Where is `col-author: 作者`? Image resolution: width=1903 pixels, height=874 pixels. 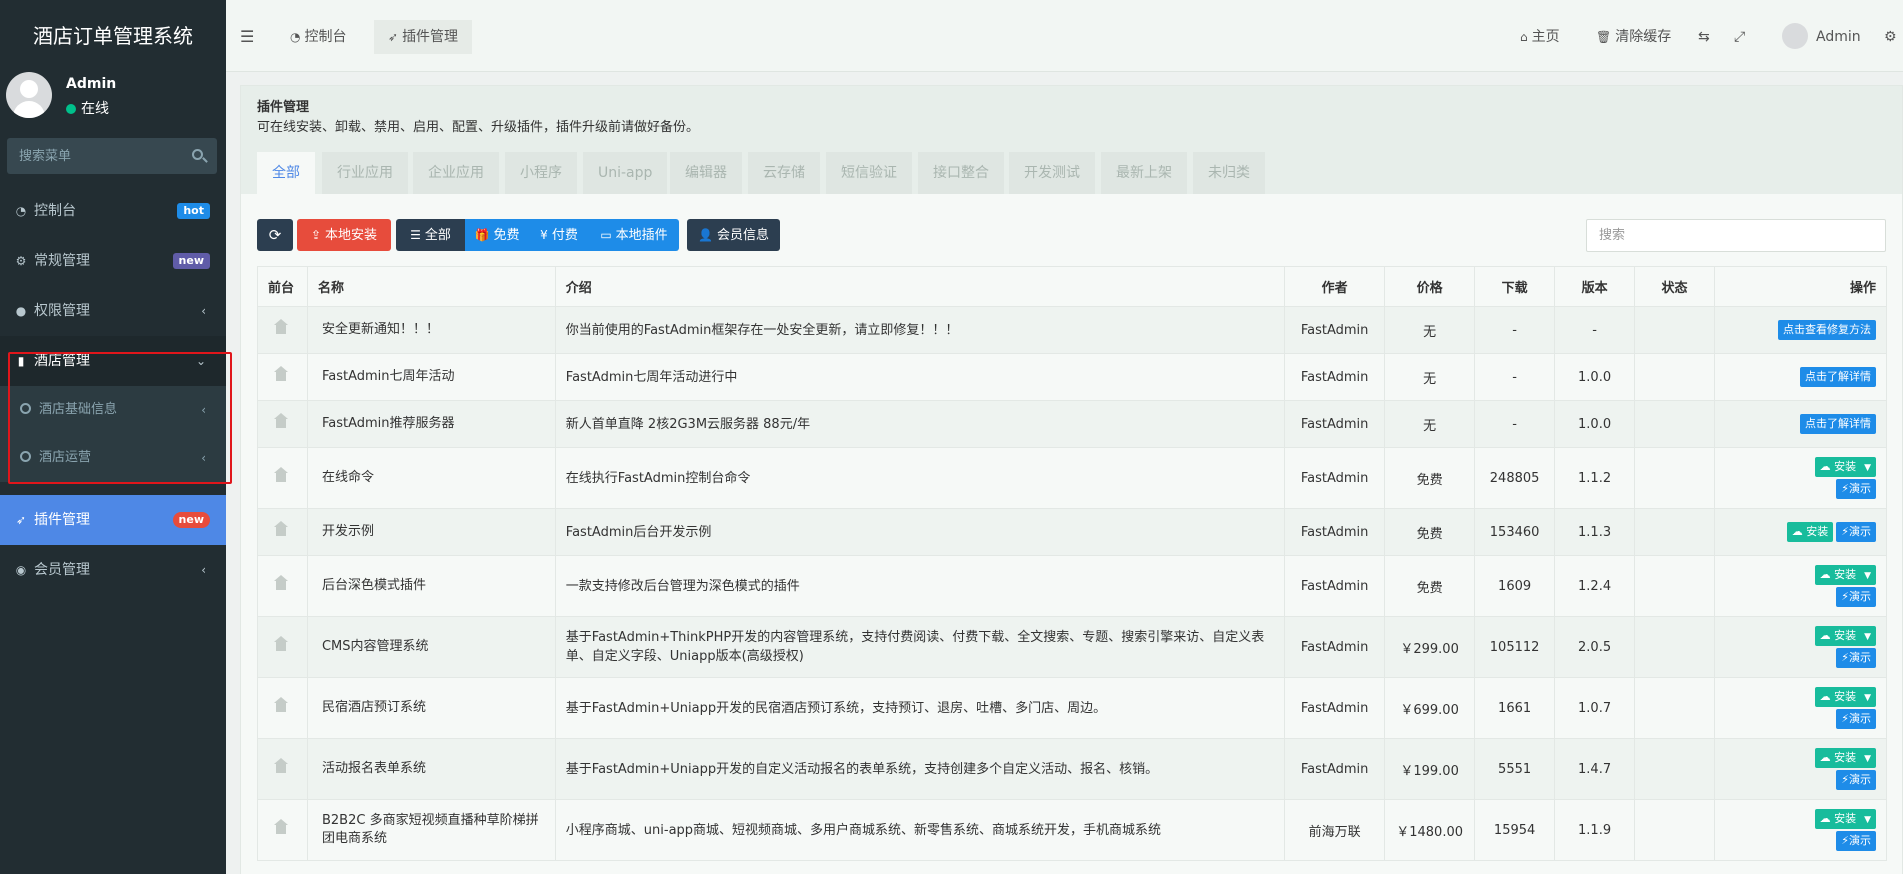 col-author: 作者 is located at coordinates (1335, 286).